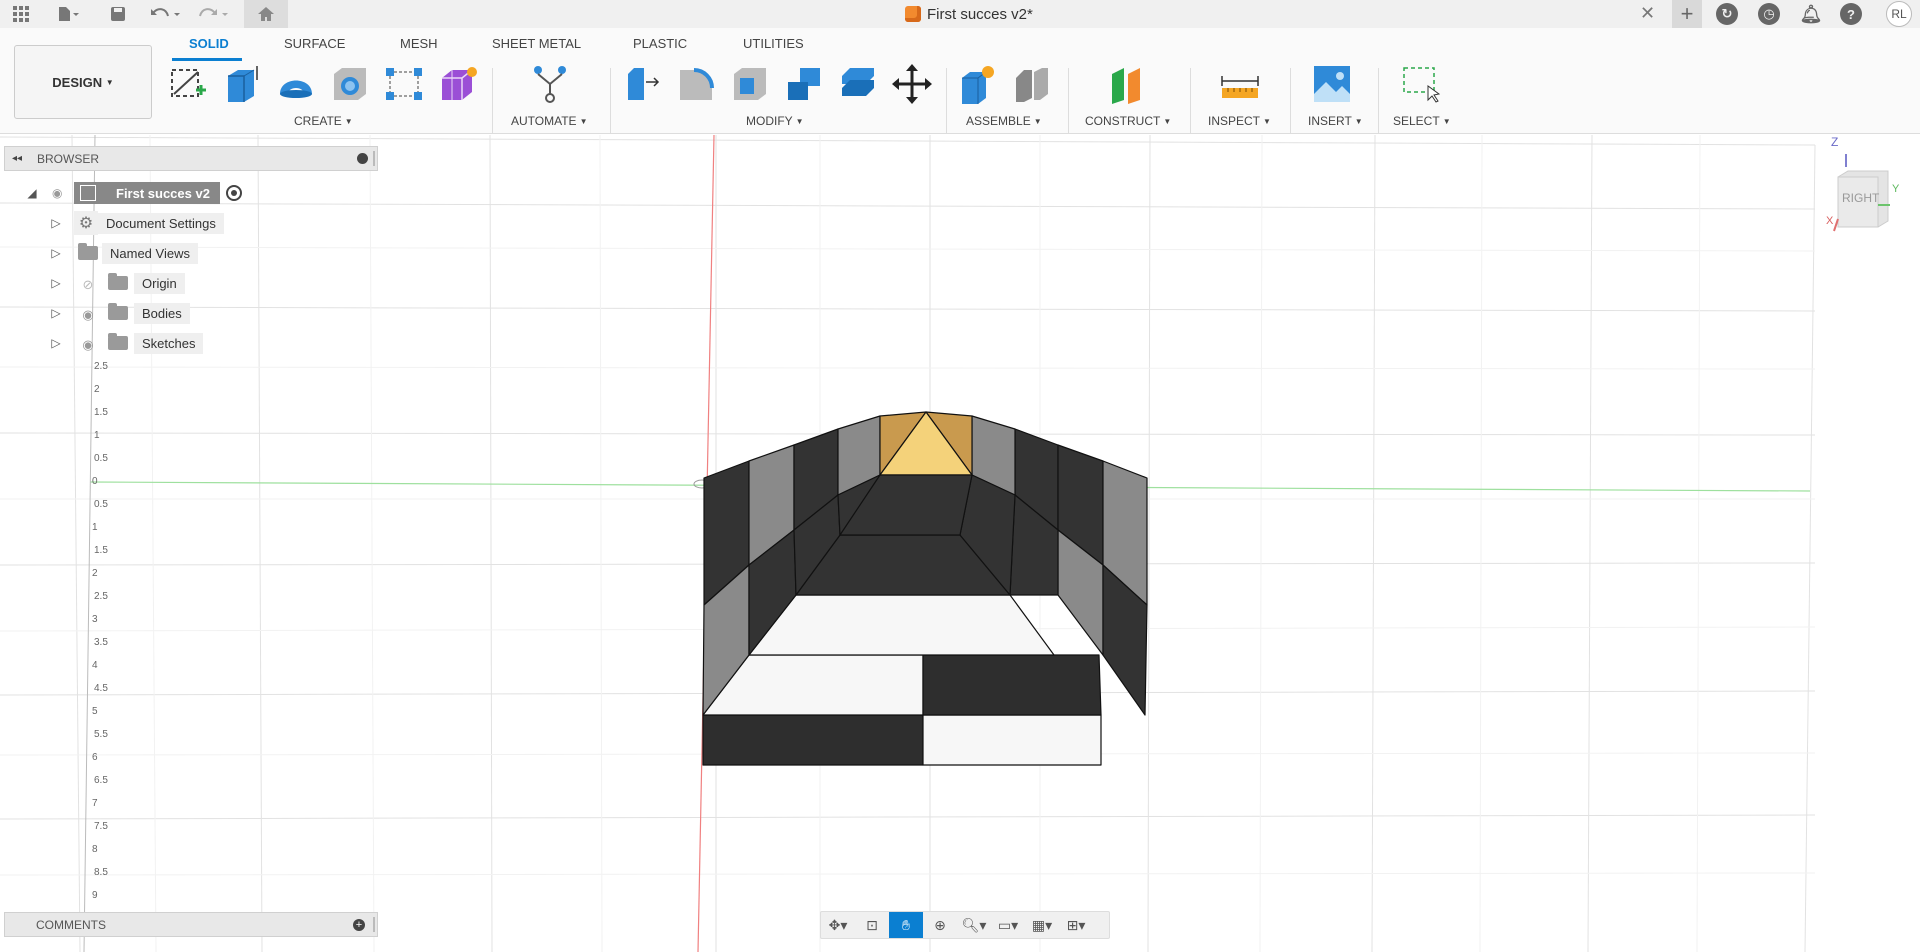 The image size is (1920, 952). Describe the element at coordinates (119, 313) in the screenshot. I see `browser-item-bodies: ▷ ◉ Bodies` at that location.